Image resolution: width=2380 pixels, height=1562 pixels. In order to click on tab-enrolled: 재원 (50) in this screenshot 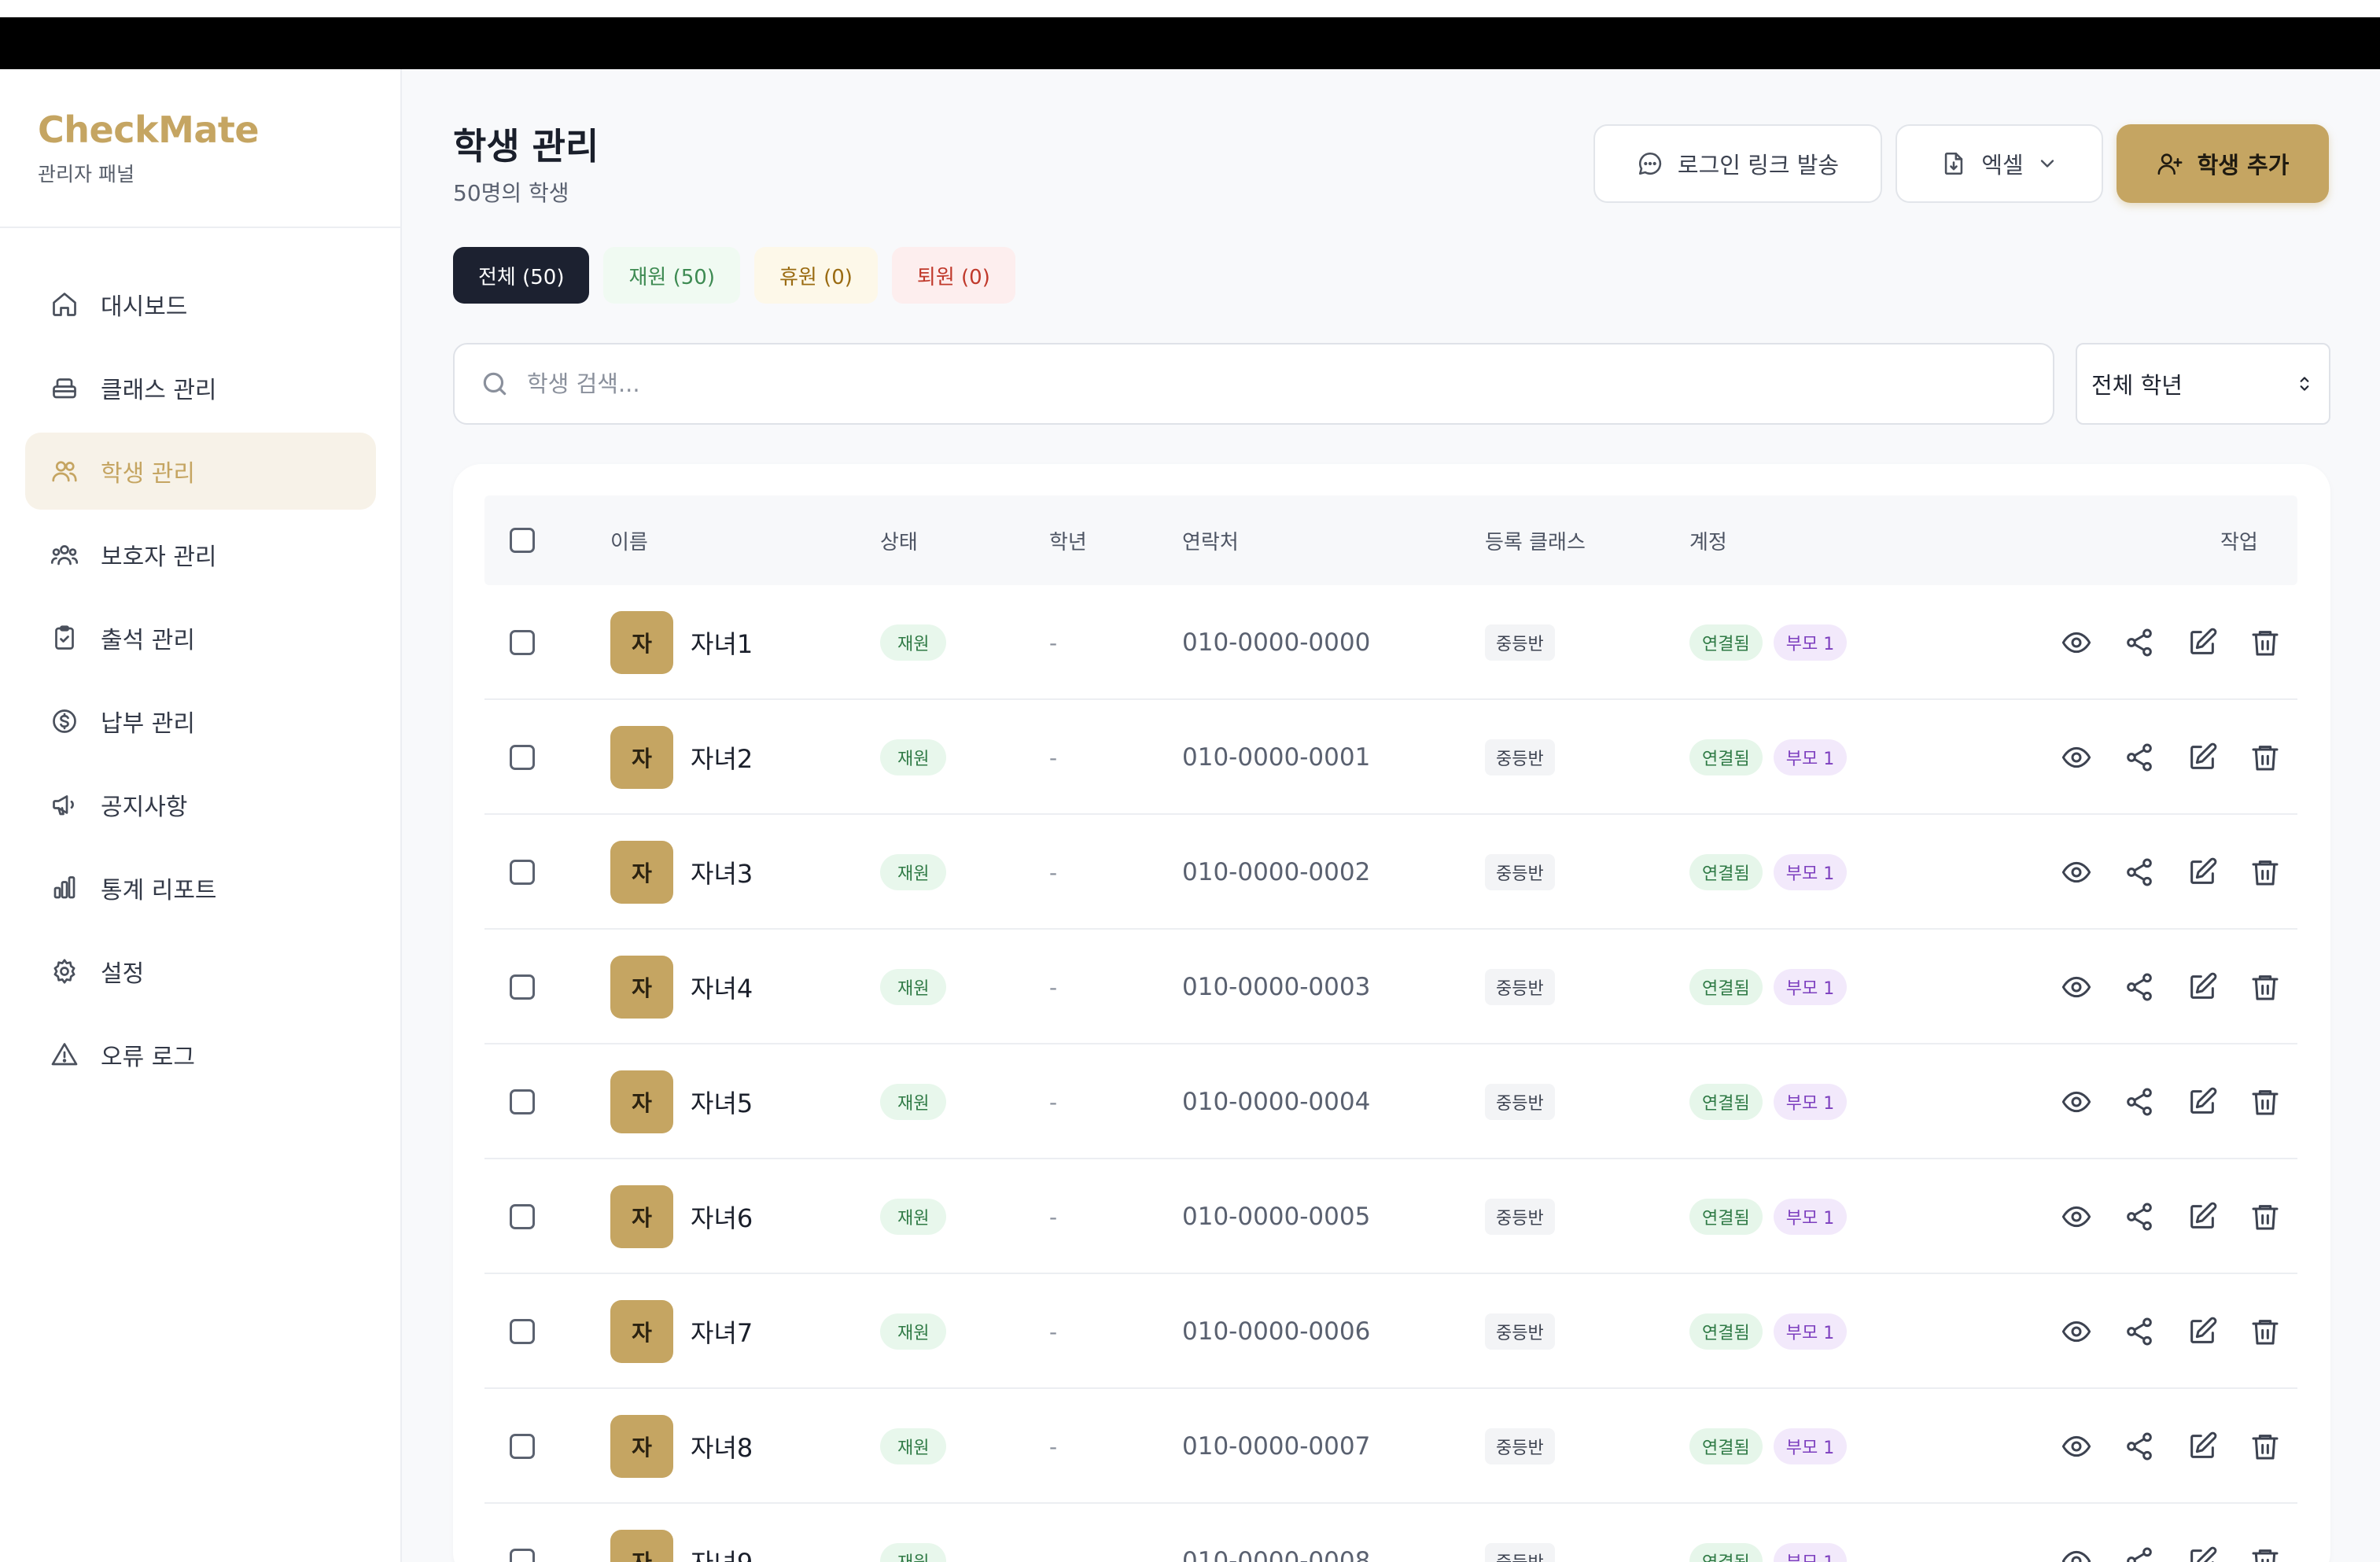, I will do `click(671, 276)`.